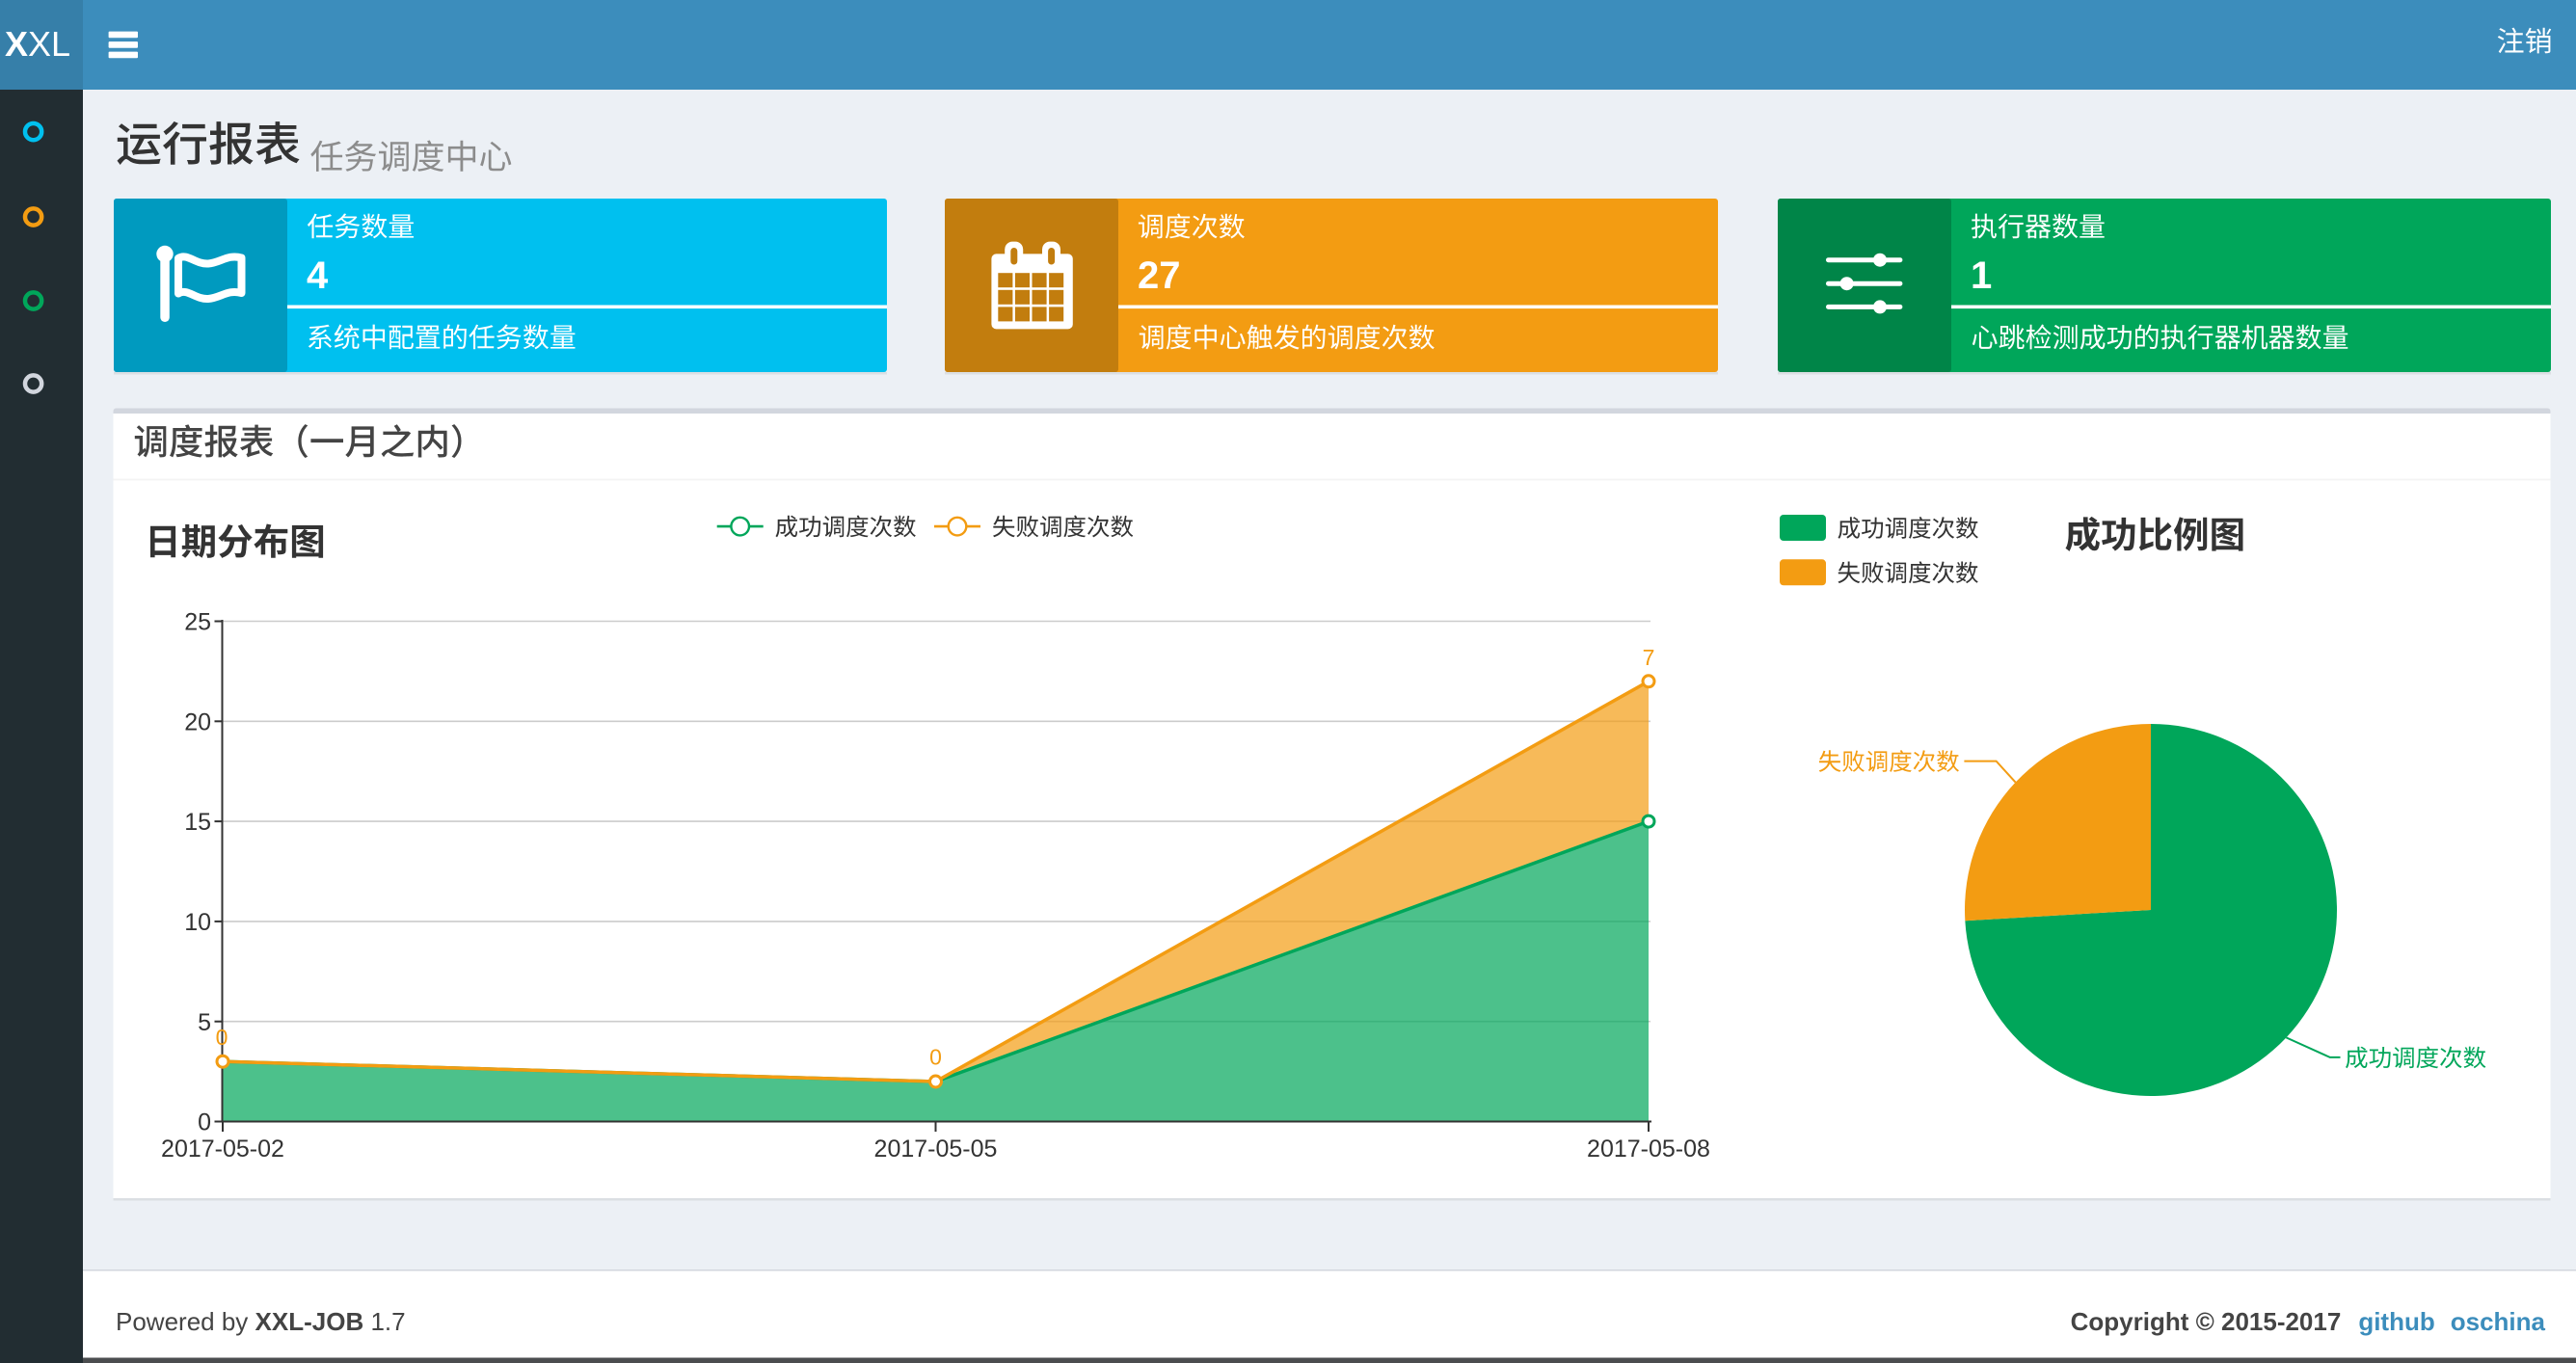 The image size is (2576, 1363). Describe the element at coordinates (1982, 275) in the screenshot. I see `svg-text: 1` at that location.